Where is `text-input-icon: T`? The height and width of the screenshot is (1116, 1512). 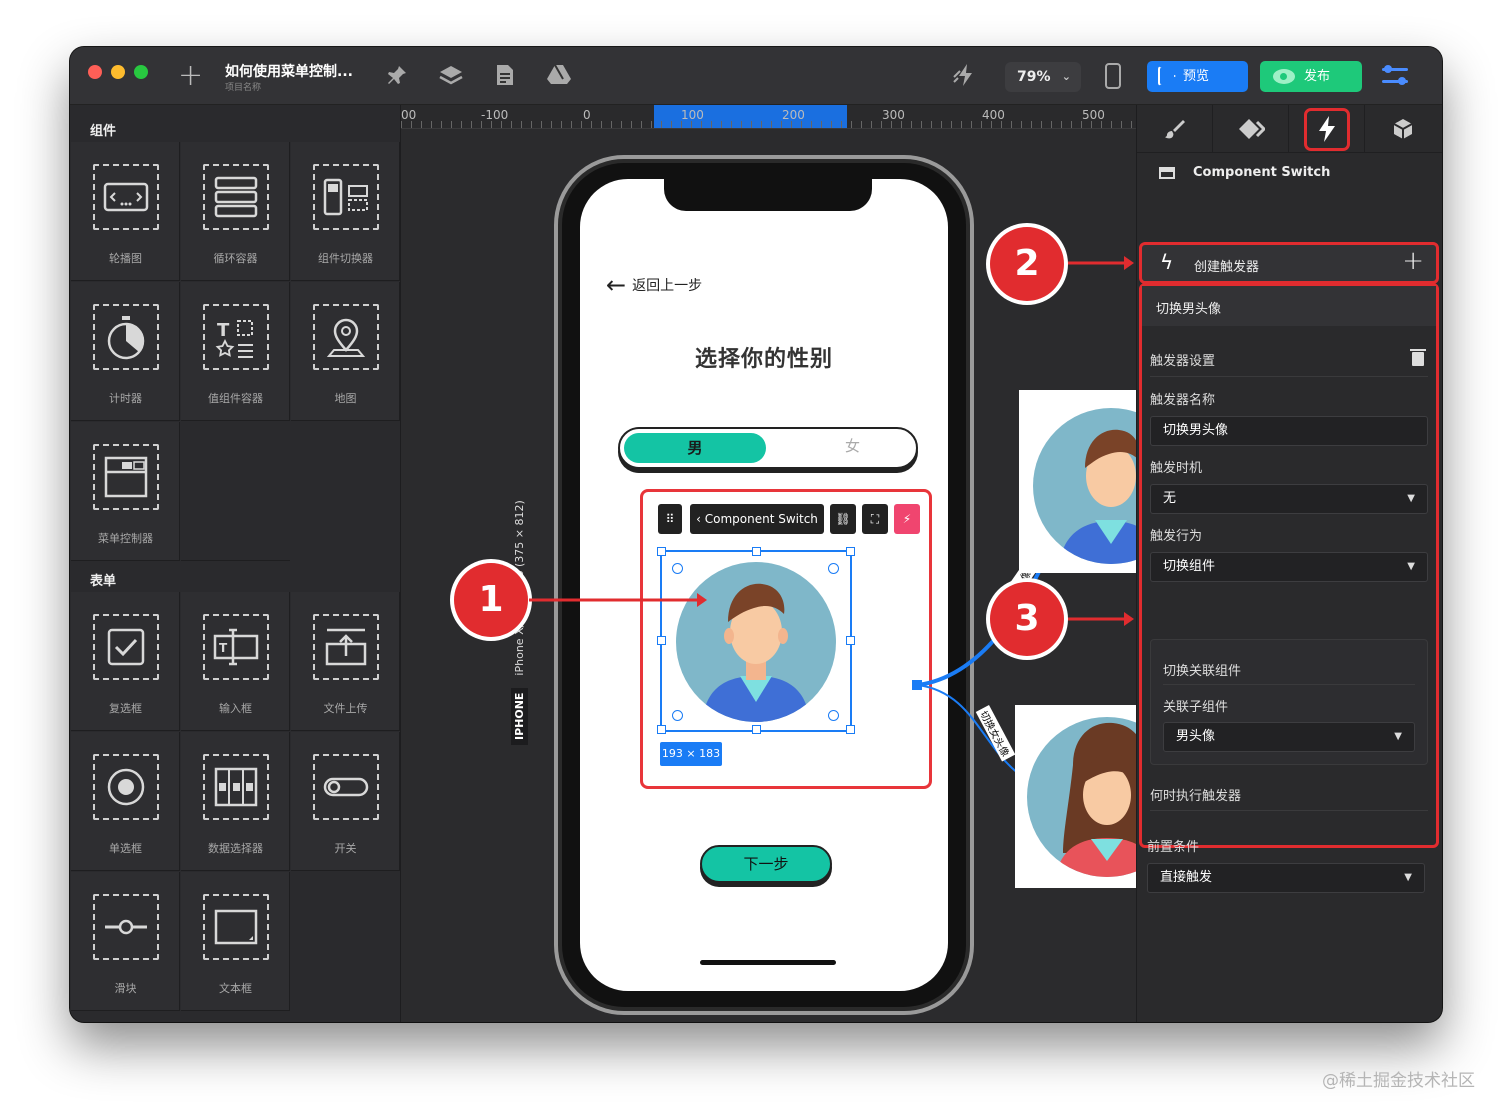
text-input-icon: T is located at coordinates (236, 647).